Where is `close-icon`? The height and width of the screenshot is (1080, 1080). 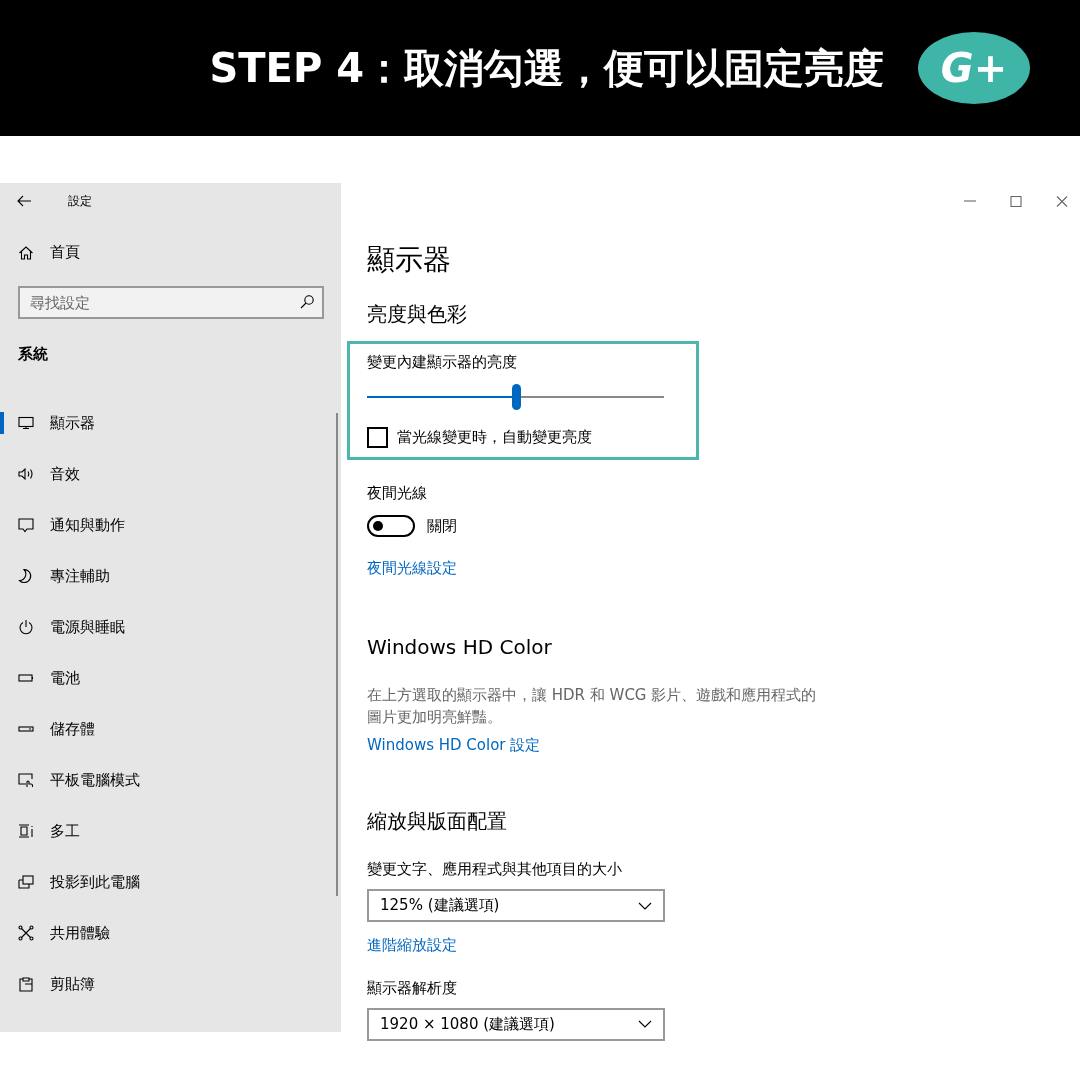
close-icon is located at coordinates (1062, 201).